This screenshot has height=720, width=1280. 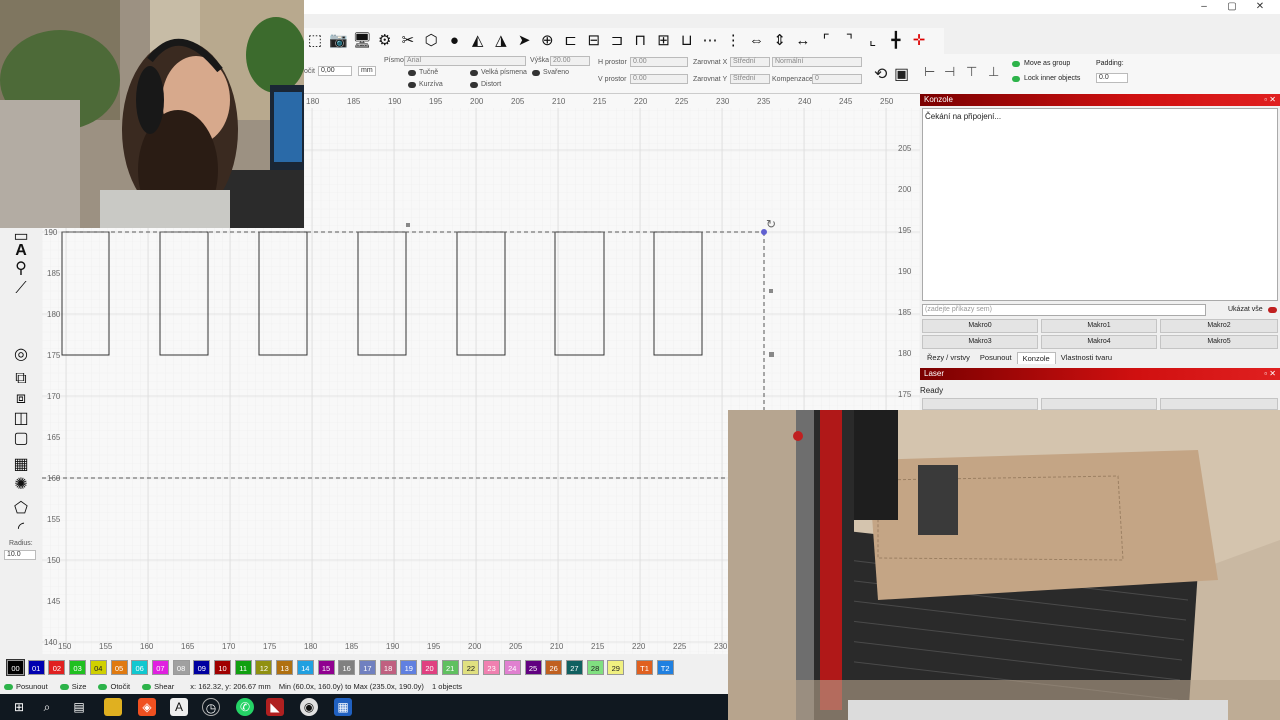 I want to click on rotate-toggle, so click(x=103, y=687).